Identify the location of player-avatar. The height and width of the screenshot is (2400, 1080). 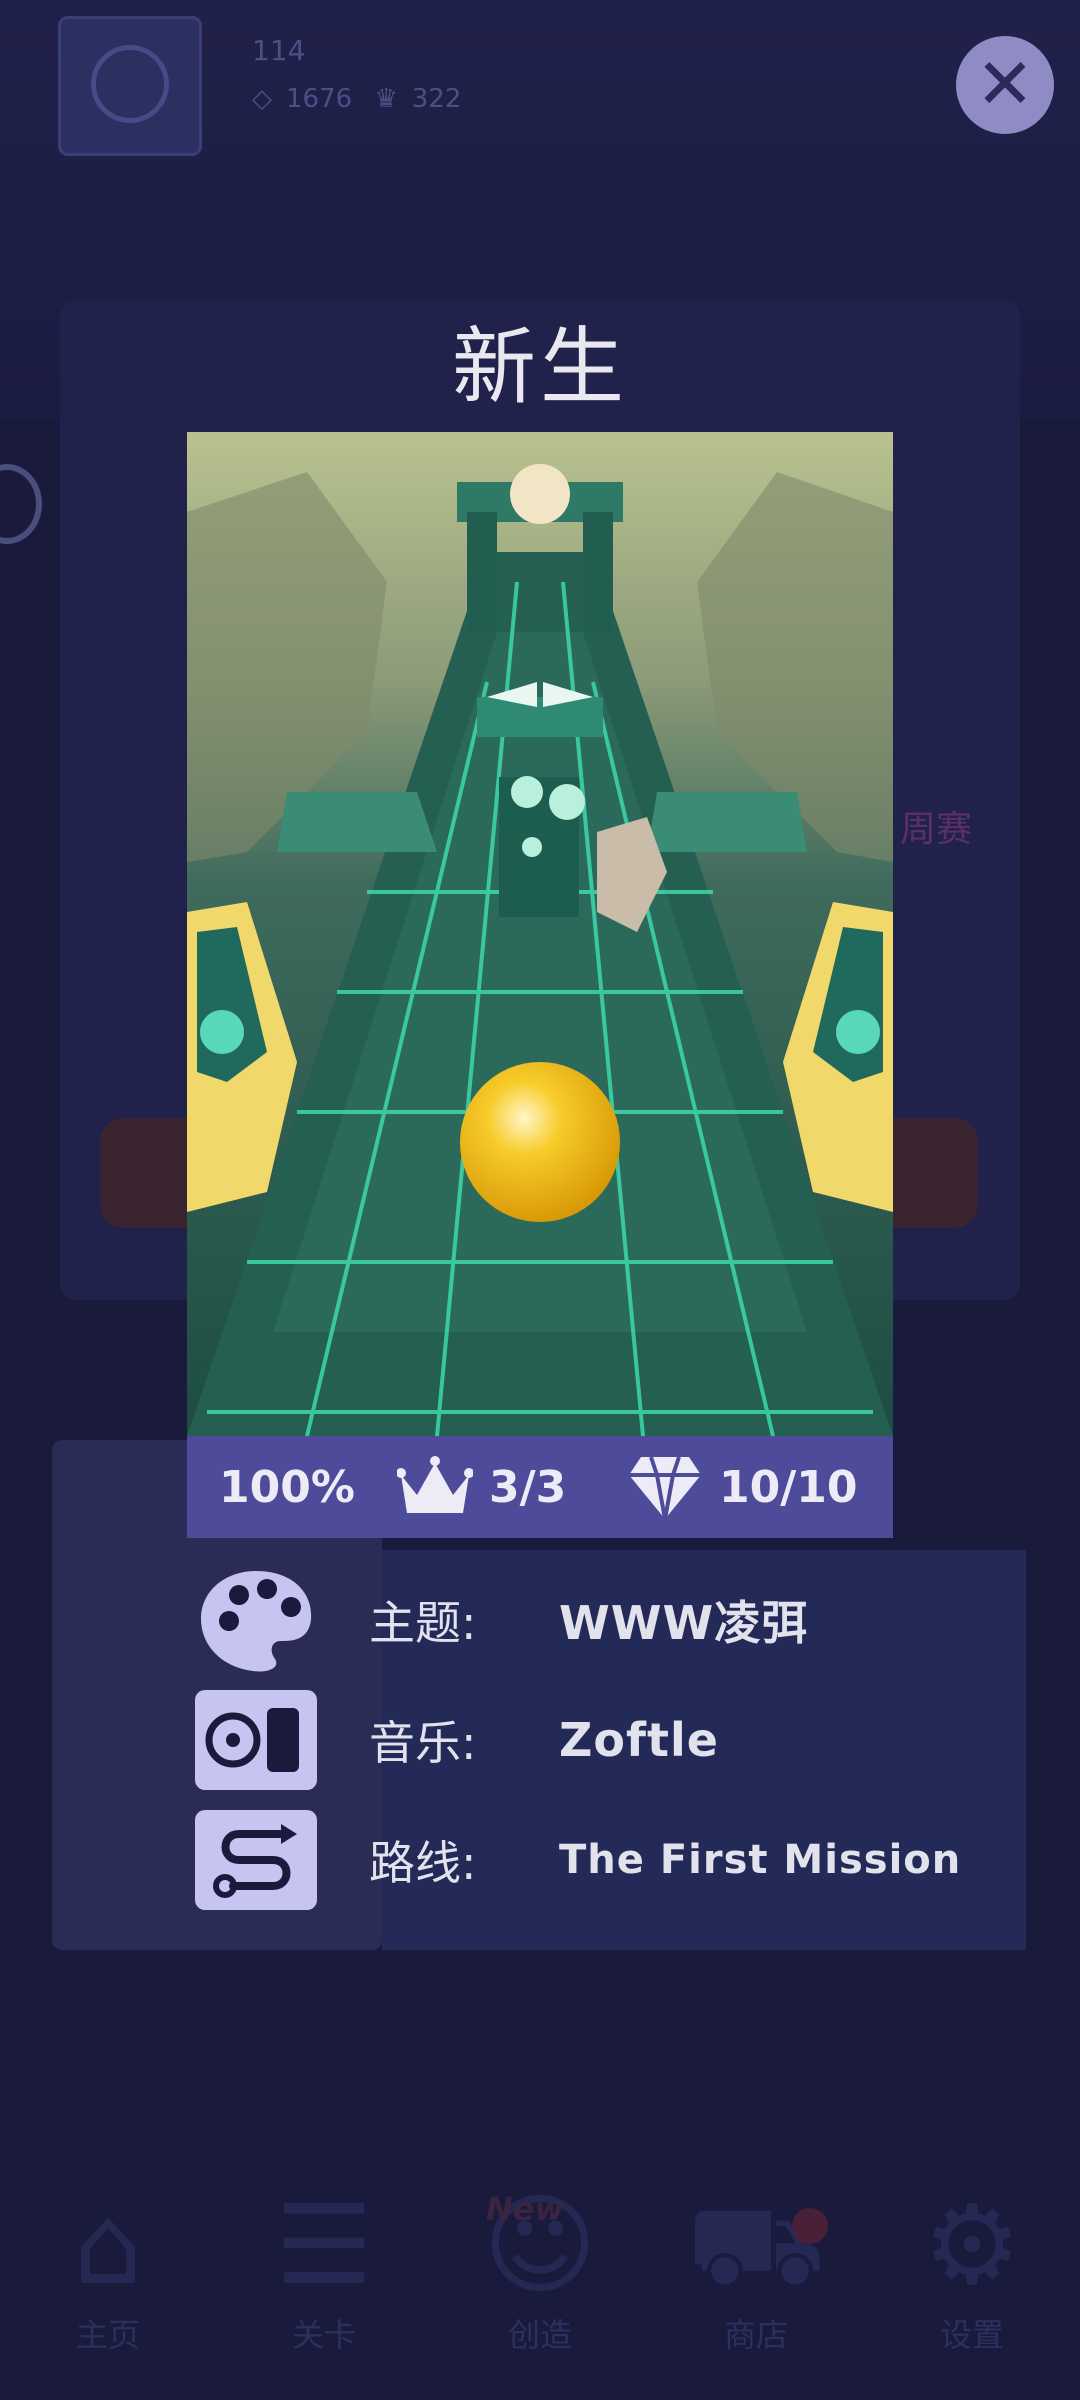
(130, 86).